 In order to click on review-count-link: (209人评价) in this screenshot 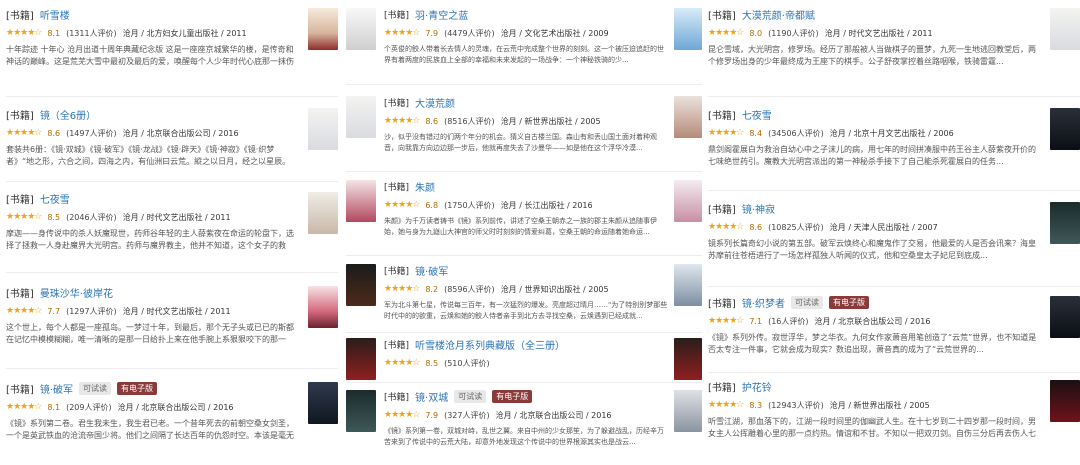, I will do `click(89, 407)`.